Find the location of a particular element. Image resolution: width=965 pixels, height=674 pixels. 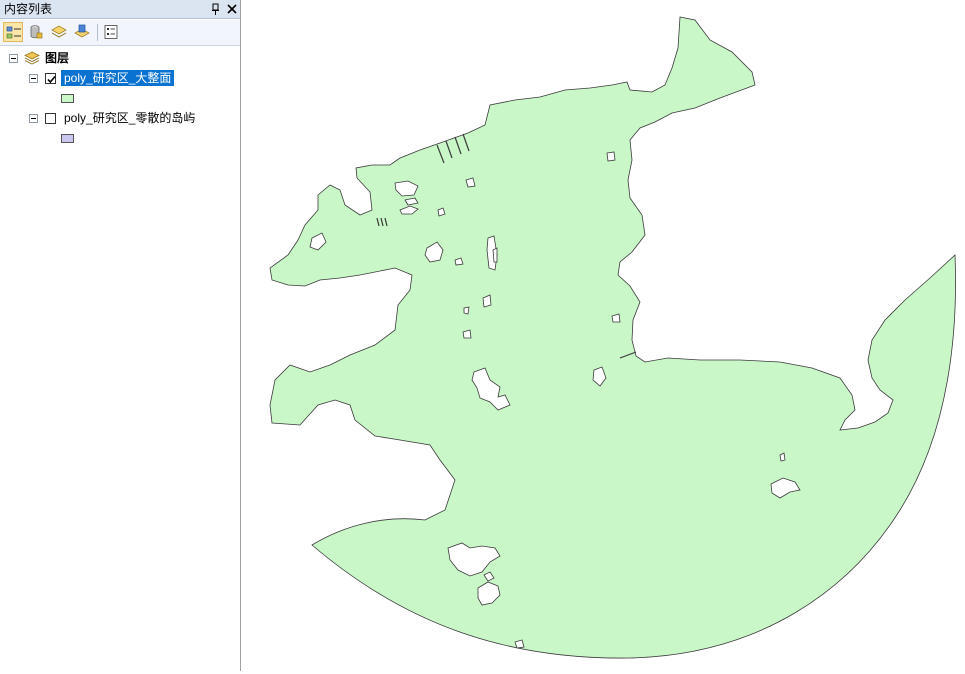

layer-1-symbol-swatch is located at coordinates (67, 98).